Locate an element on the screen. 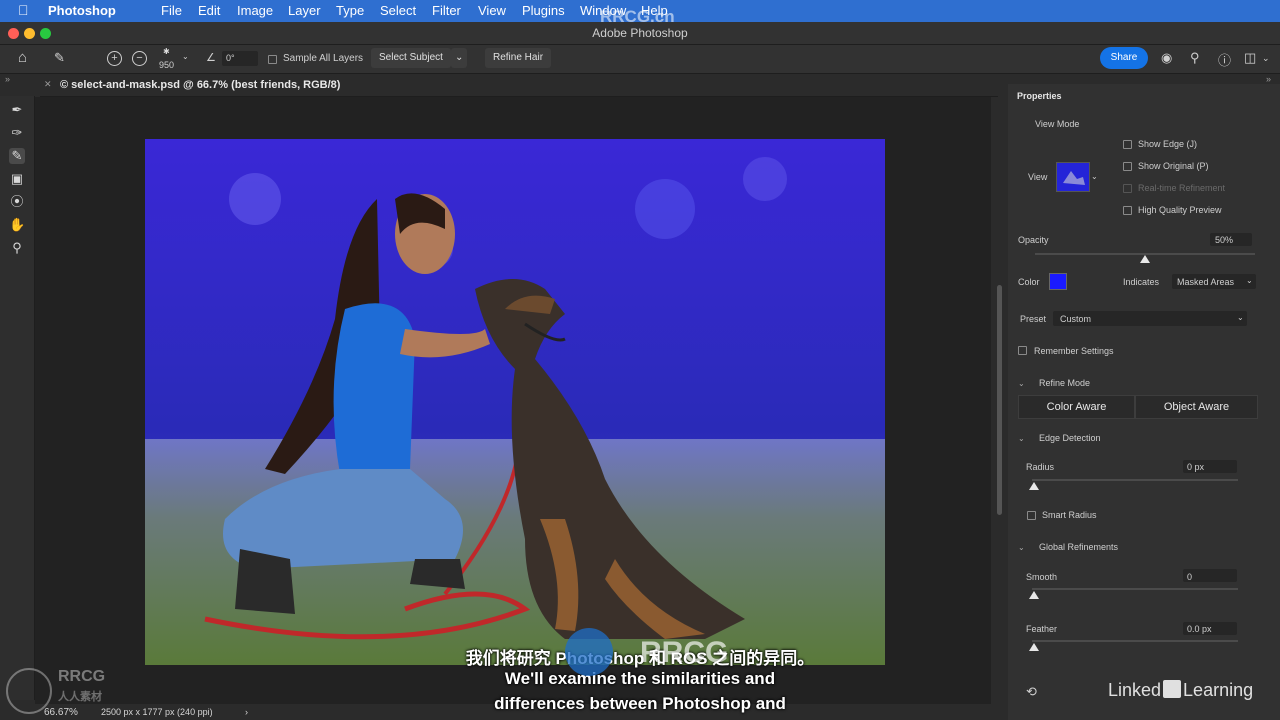 The width and height of the screenshot is (1280, 720). color-label: Color is located at coordinates (1029, 282).